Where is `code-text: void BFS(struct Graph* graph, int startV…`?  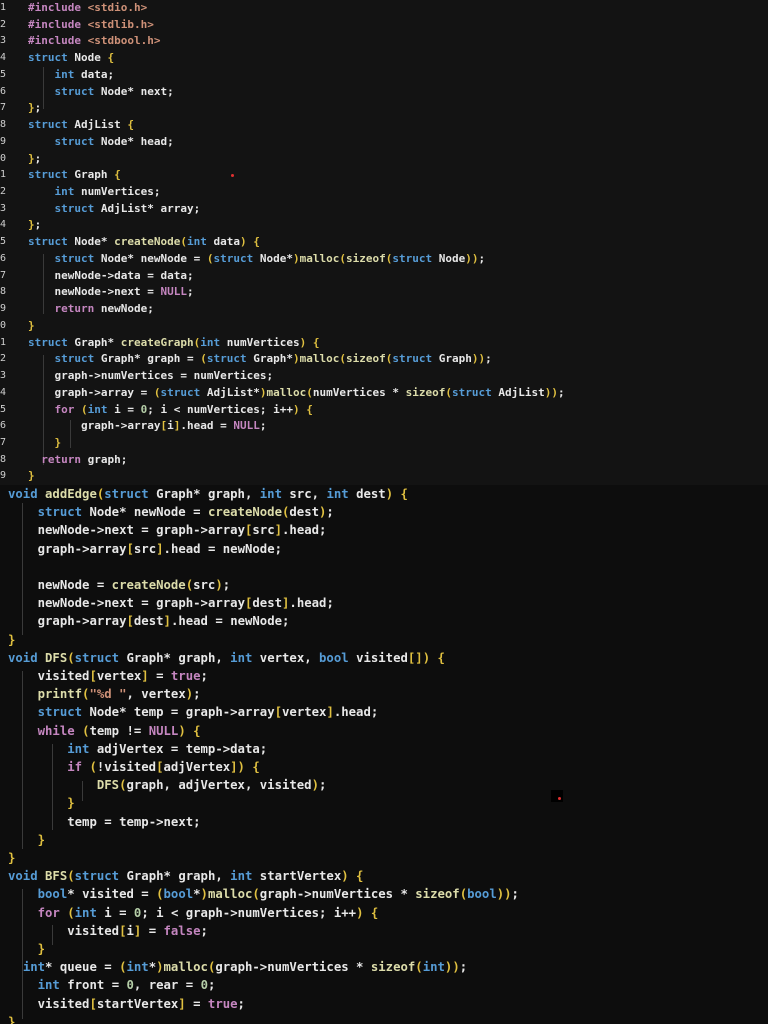
code-text: void BFS(struct Graph* graph, int startV… is located at coordinates (186, 876).